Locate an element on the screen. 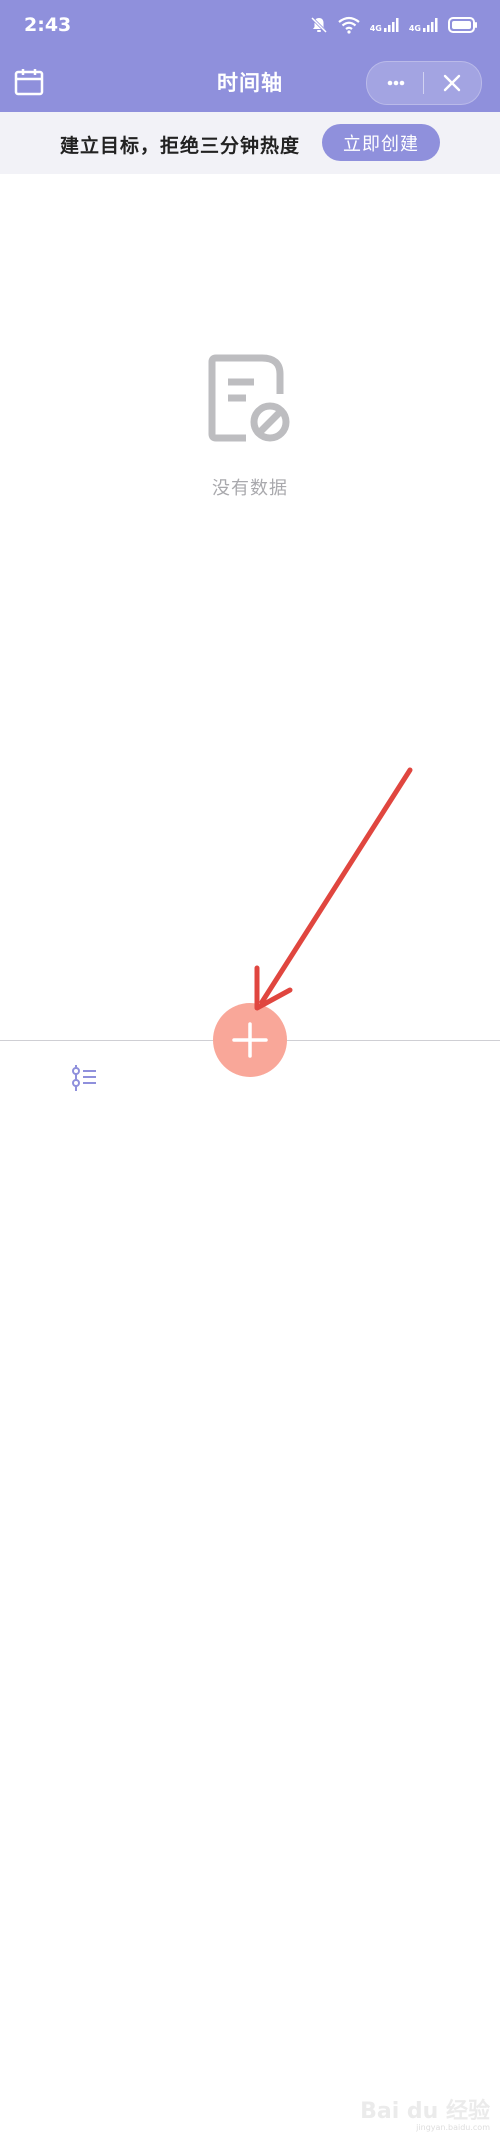 This screenshot has height=2132, width=500. more-dots-icon is located at coordinates (396, 83).